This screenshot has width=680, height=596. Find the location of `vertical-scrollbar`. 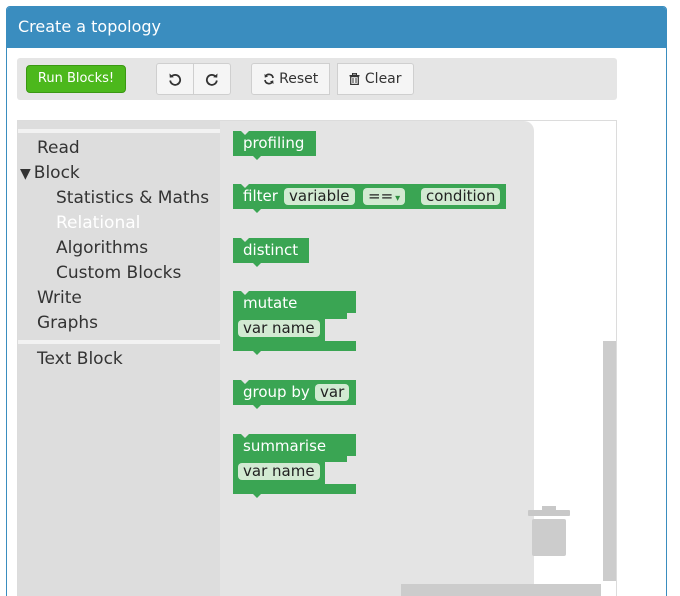

vertical-scrollbar is located at coordinates (609, 461).